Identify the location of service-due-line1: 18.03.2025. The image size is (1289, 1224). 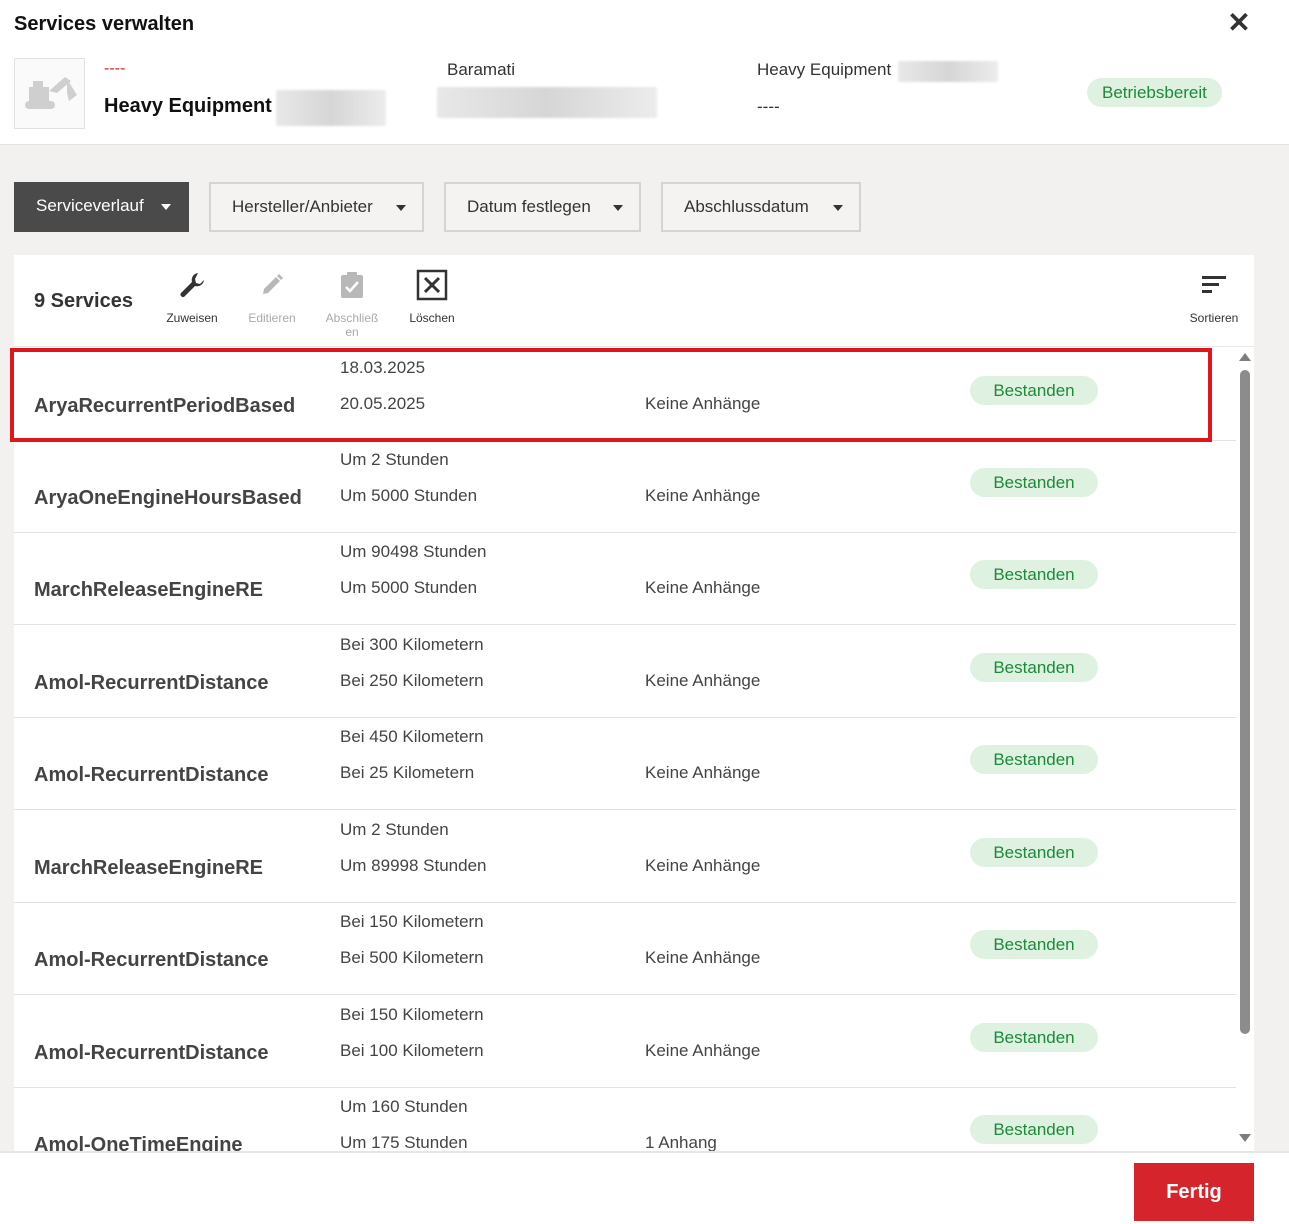
(383, 367).